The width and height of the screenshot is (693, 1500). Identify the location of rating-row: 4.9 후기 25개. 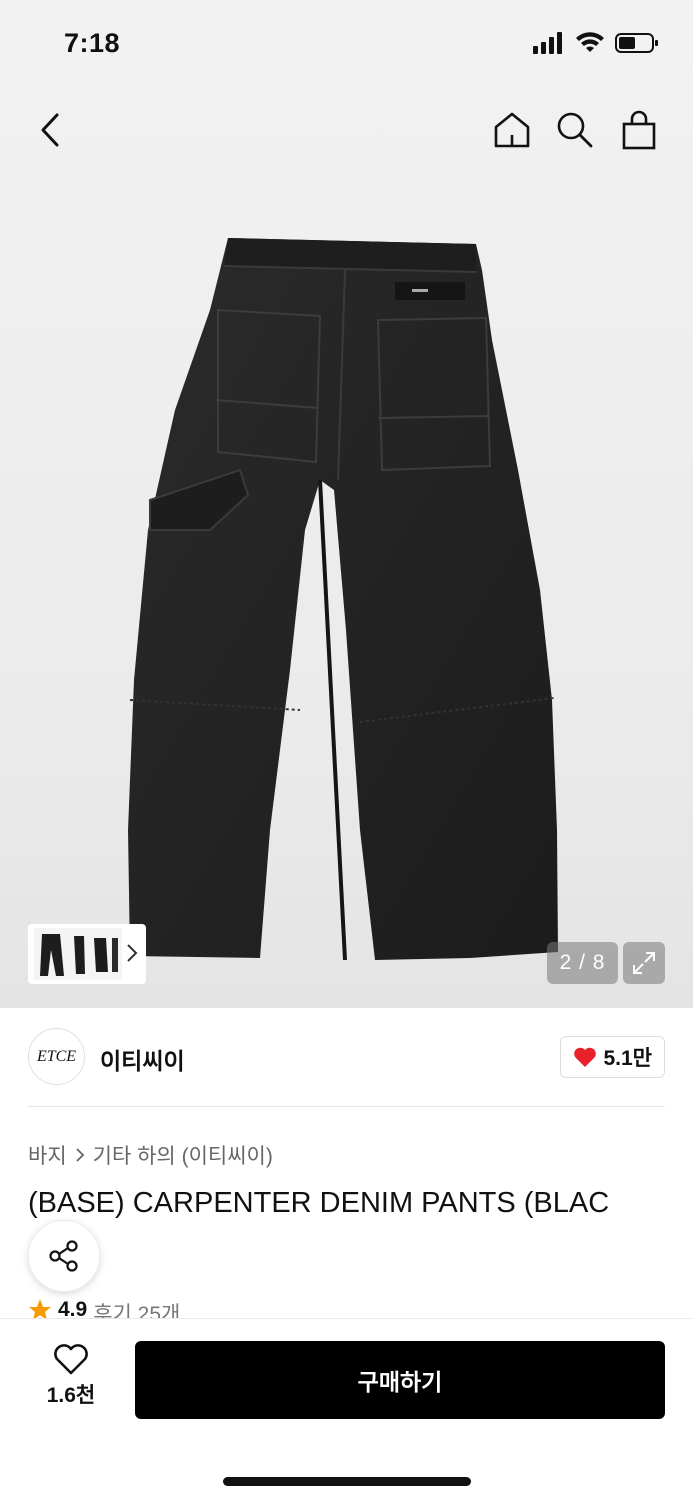
(104, 1308).